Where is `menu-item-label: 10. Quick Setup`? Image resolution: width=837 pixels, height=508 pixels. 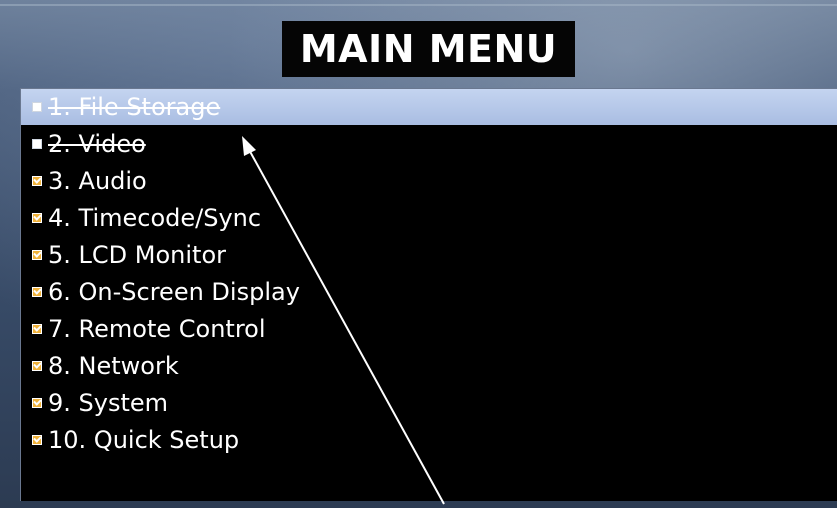 menu-item-label: 10. Quick Setup is located at coordinates (144, 440).